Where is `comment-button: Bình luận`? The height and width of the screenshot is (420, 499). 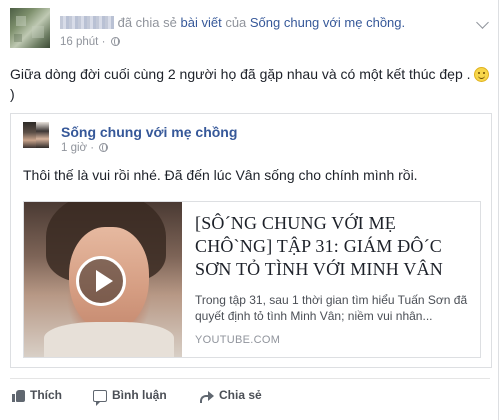 comment-button: Bình luận is located at coordinates (130, 397).